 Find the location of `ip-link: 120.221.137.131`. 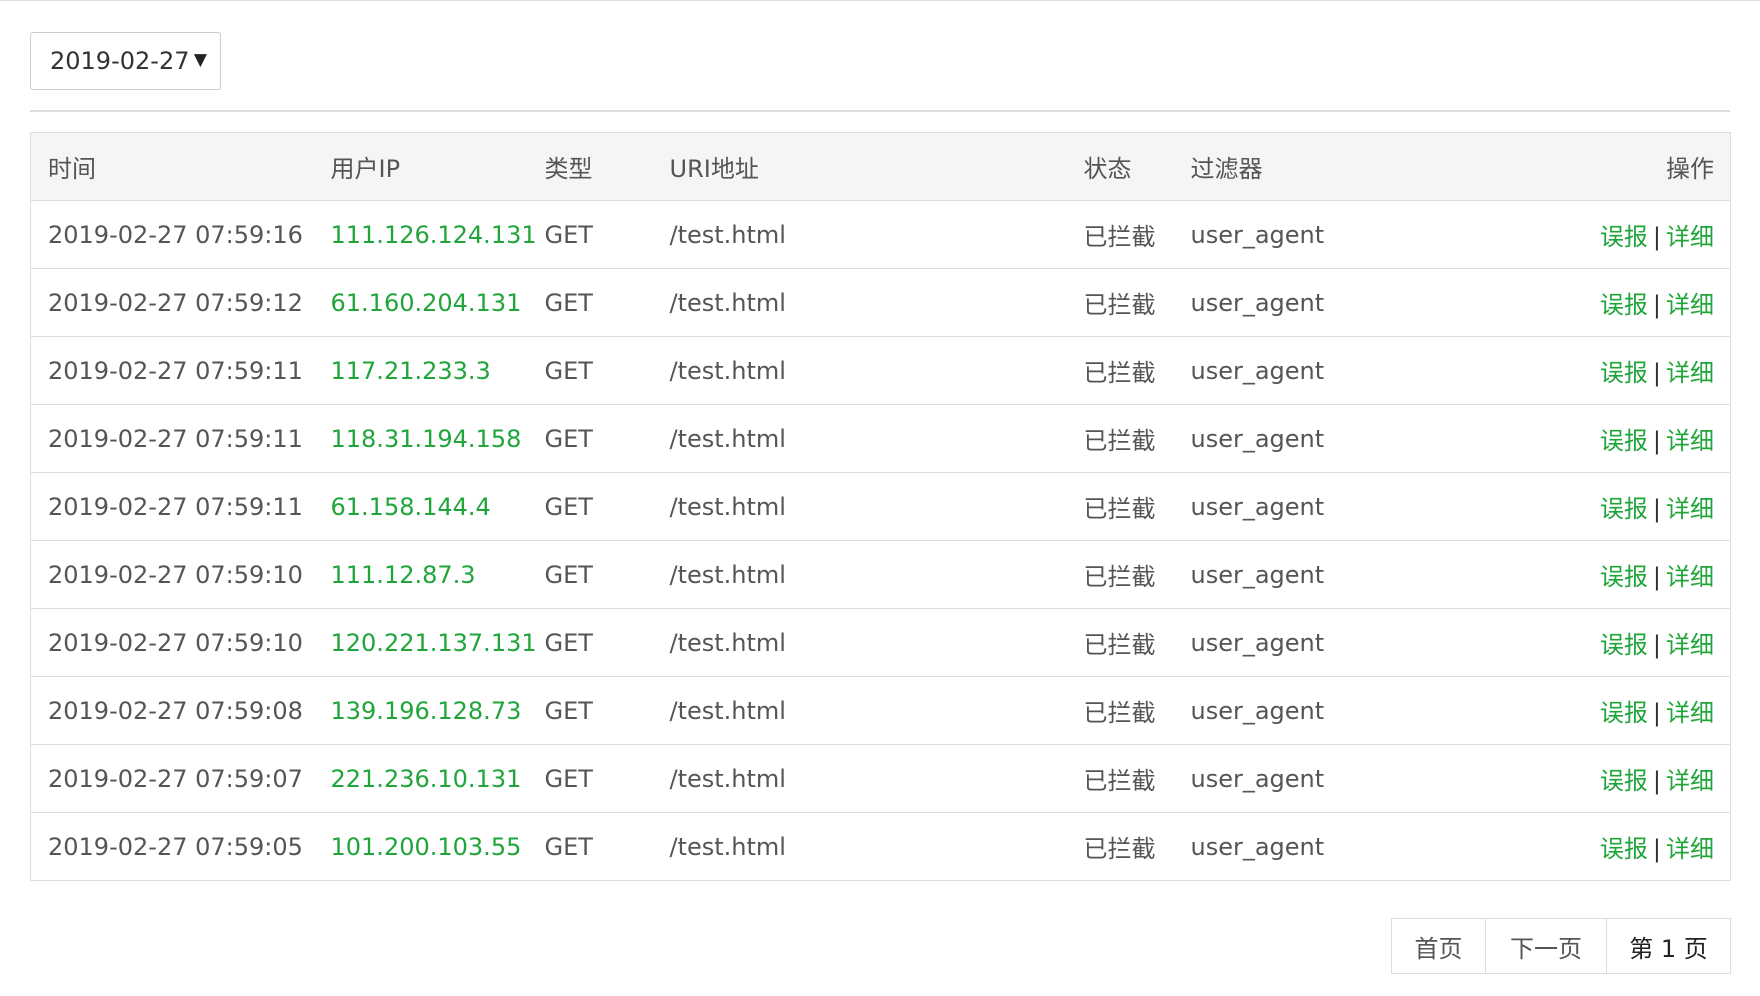

ip-link: 120.221.137.131 is located at coordinates (434, 643).